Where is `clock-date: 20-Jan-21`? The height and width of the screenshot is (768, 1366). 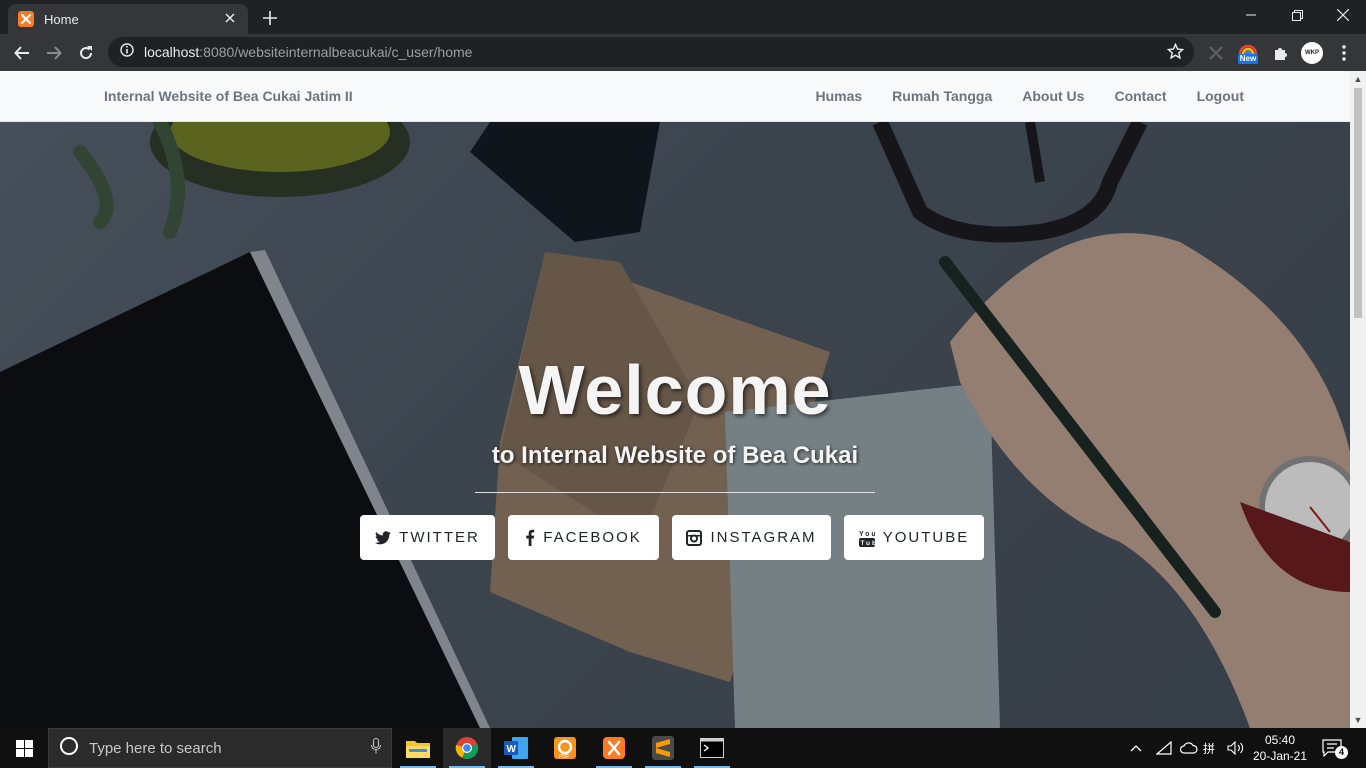
clock-date: 20-Jan-21 is located at coordinates (1280, 756).